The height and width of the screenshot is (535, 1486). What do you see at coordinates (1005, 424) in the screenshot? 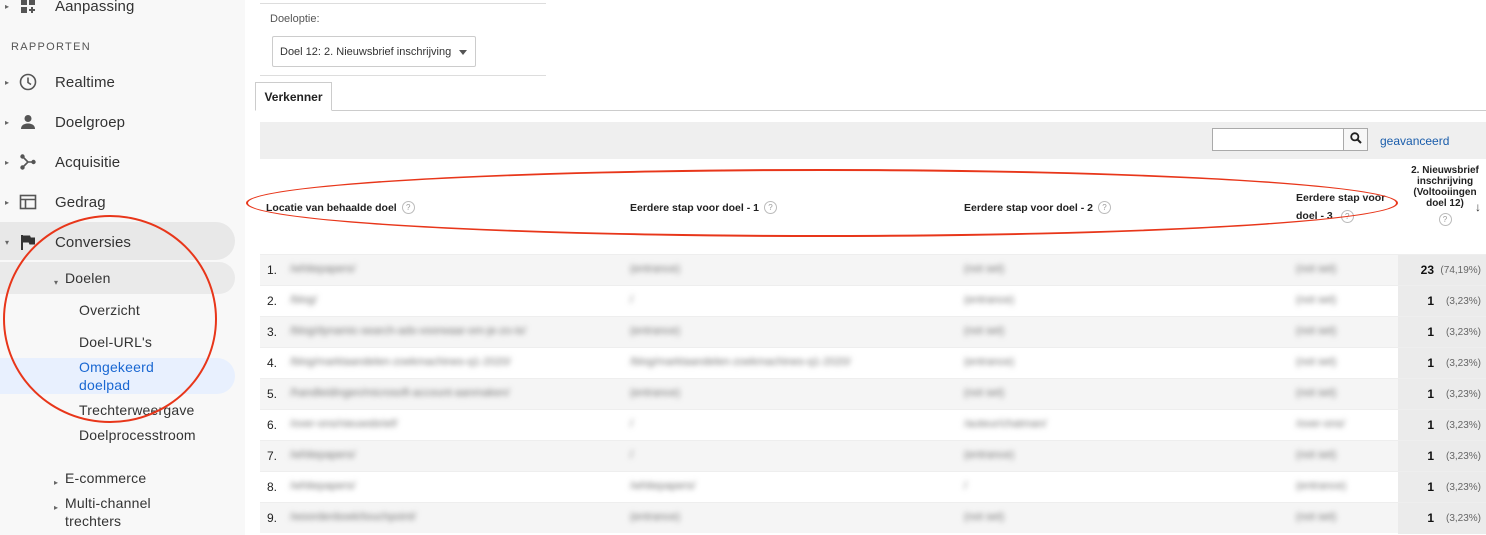
I see `cell-step-2: /auteur/chatman/` at bounding box center [1005, 424].